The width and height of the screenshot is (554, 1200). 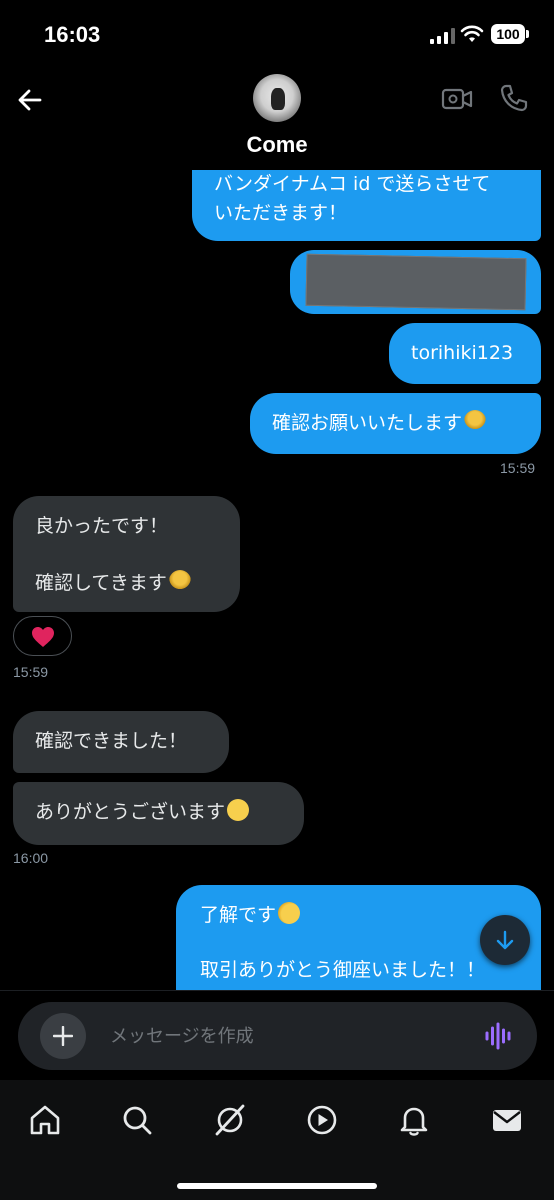 What do you see at coordinates (30, 100) in the screenshot?
I see `back-arrow-icon` at bounding box center [30, 100].